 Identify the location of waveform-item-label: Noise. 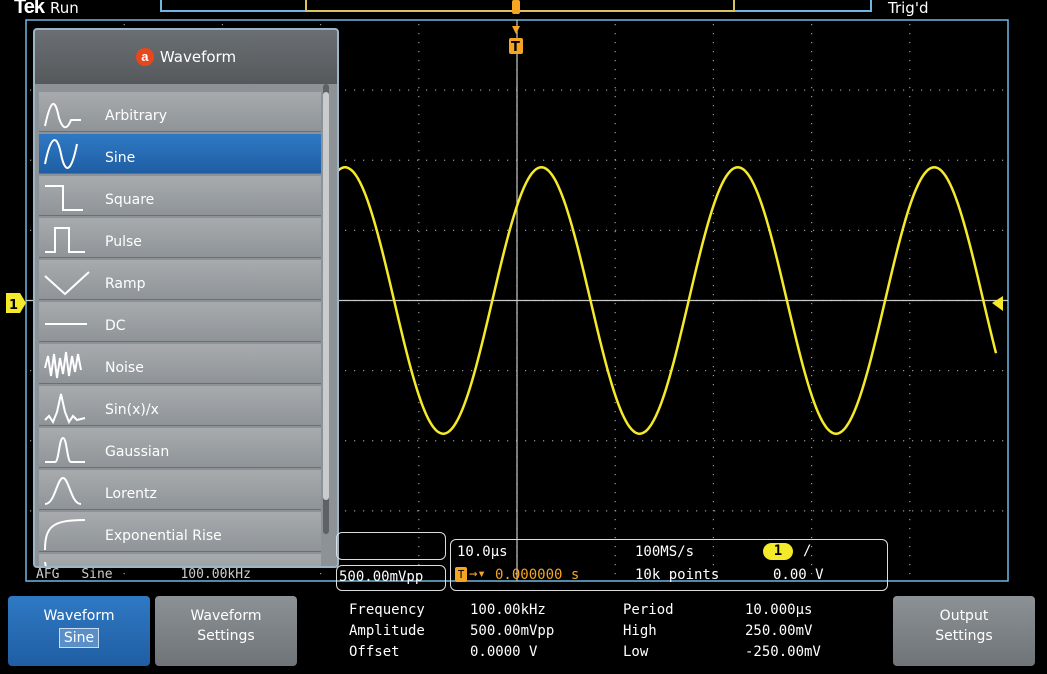
(124, 368).